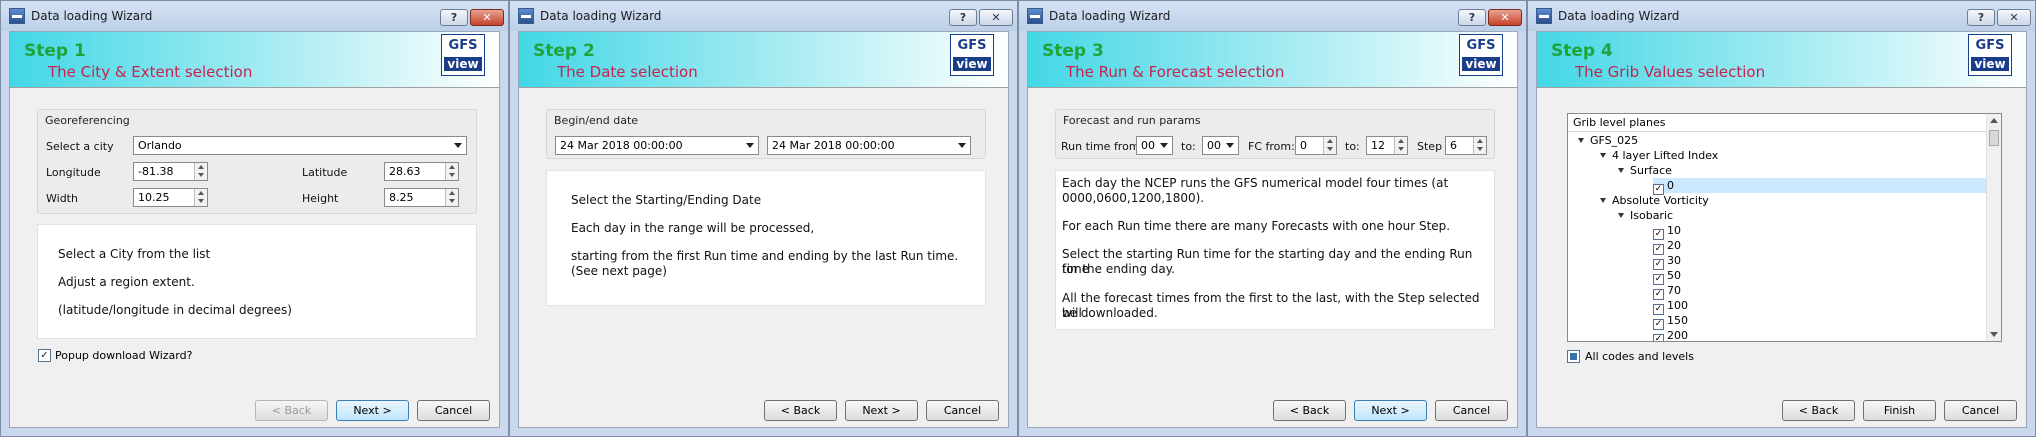 The height and width of the screenshot is (437, 2036). Describe the element at coordinates (325, 172) in the screenshot. I see `latitude-label: Latitude` at that location.